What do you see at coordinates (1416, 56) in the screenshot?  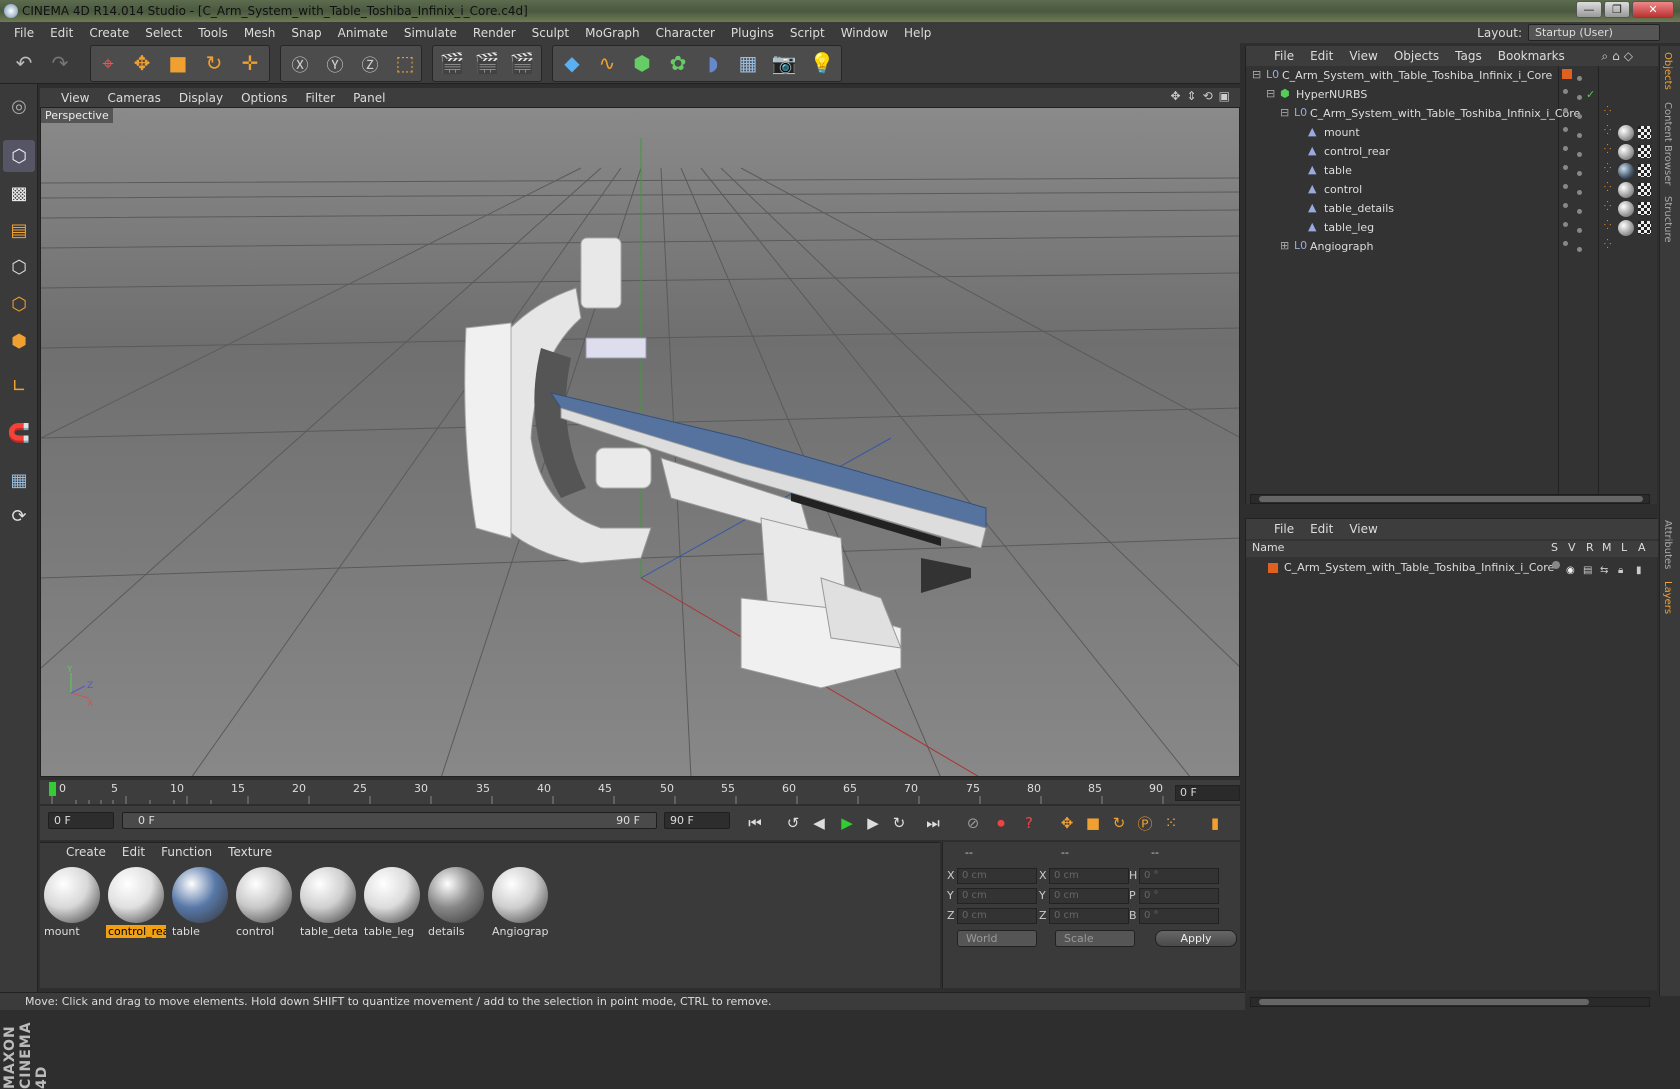 I see `object-menu-objects: Objects` at bounding box center [1416, 56].